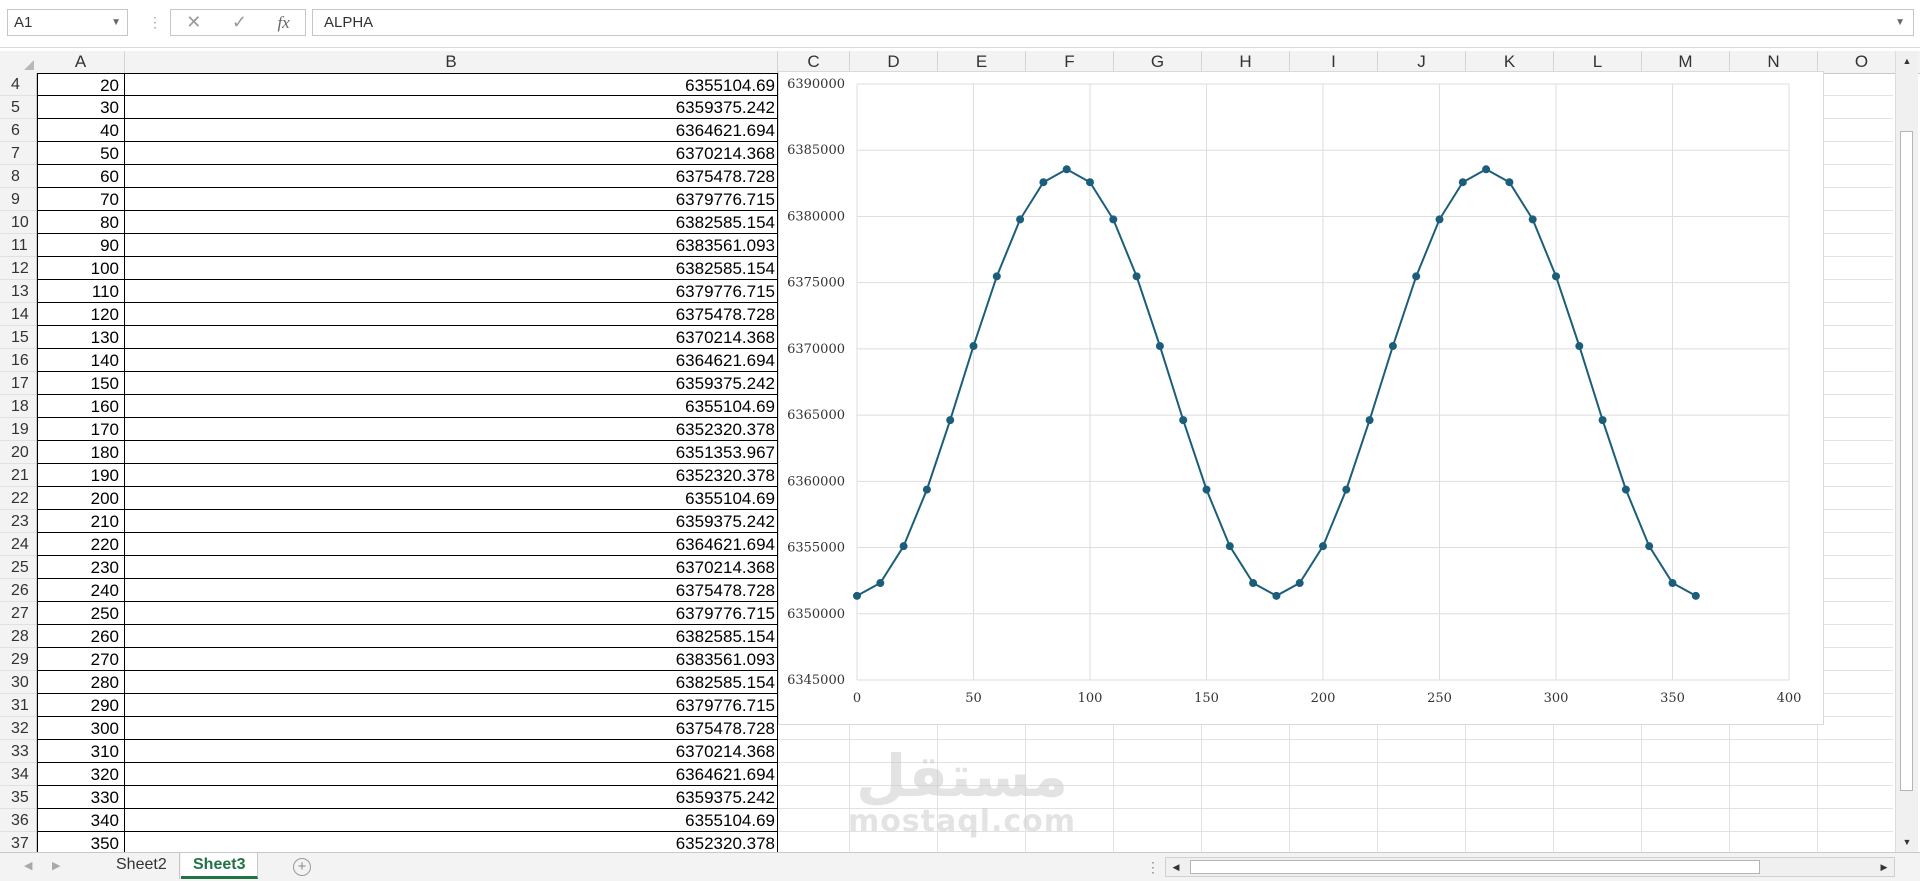 The image size is (1920, 881). I want to click on column-header-b: B, so click(451, 62).